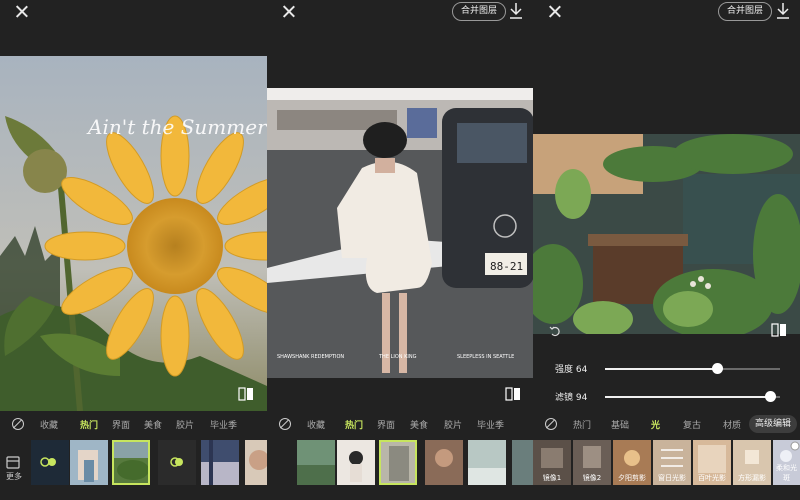 This screenshot has height=500, width=800. Describe the element at coordinates (666, 425) in the screenshot. I see `effect-category-tabs: 热门 基础 光 复古 材质 高级编辑` at that location.